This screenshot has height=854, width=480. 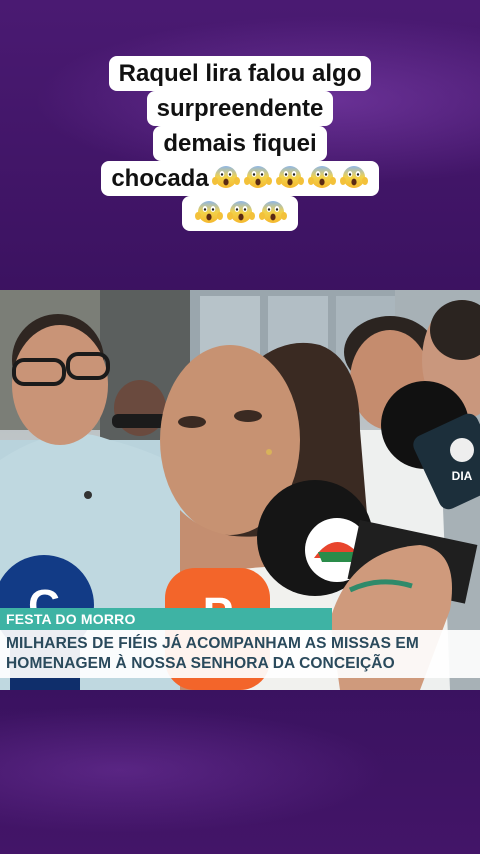 What do you see at coordinates (200, 663) in the screenshot?
I see `headline-line-2: HOMENAGEM À NOSSA SENHORA DA CONCEIÇÃO` at bounding box center [200, 663].